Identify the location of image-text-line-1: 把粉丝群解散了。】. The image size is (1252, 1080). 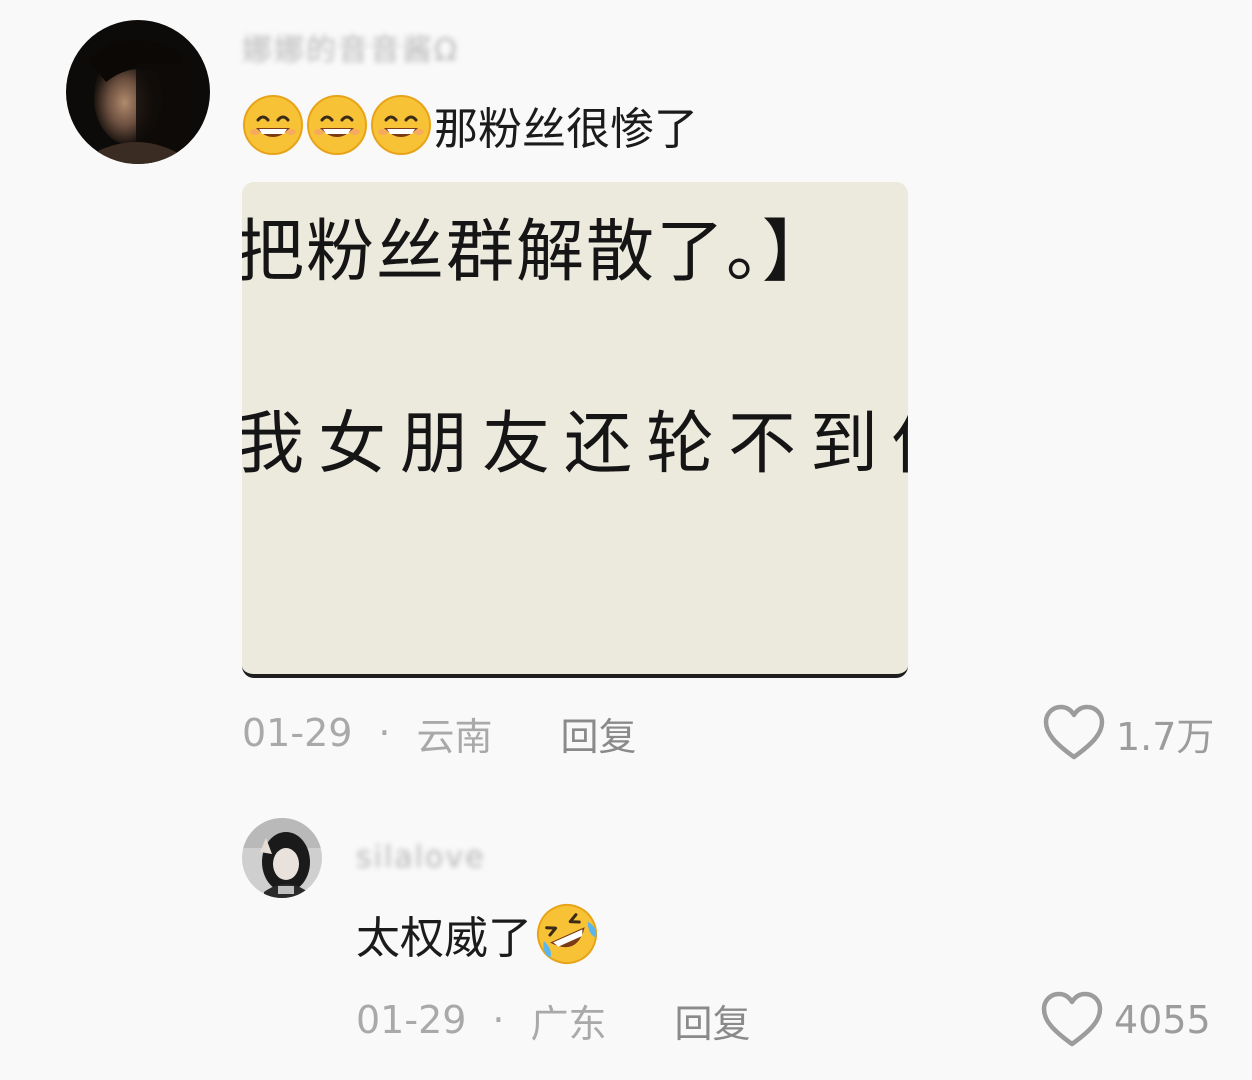
(537, 252).